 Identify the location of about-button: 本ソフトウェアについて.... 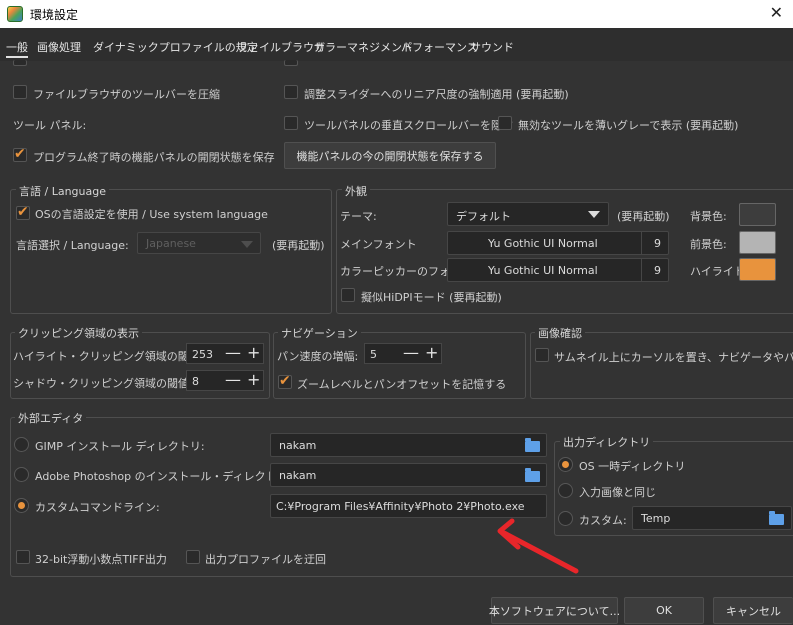
(554, 610).